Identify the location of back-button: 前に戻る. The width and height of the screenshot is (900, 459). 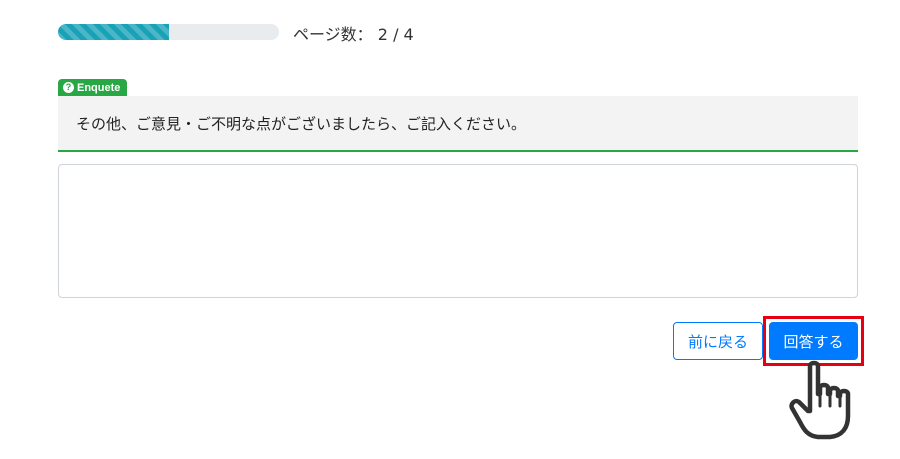
(718, 341).